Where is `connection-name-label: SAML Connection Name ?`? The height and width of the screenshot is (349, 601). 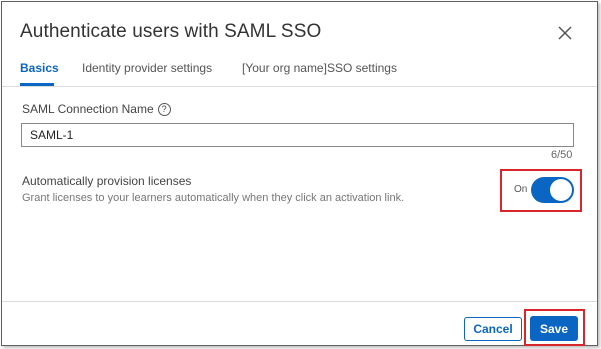 connection-name-label: SAML Connection Name ? is located at coordinates (96, 109).